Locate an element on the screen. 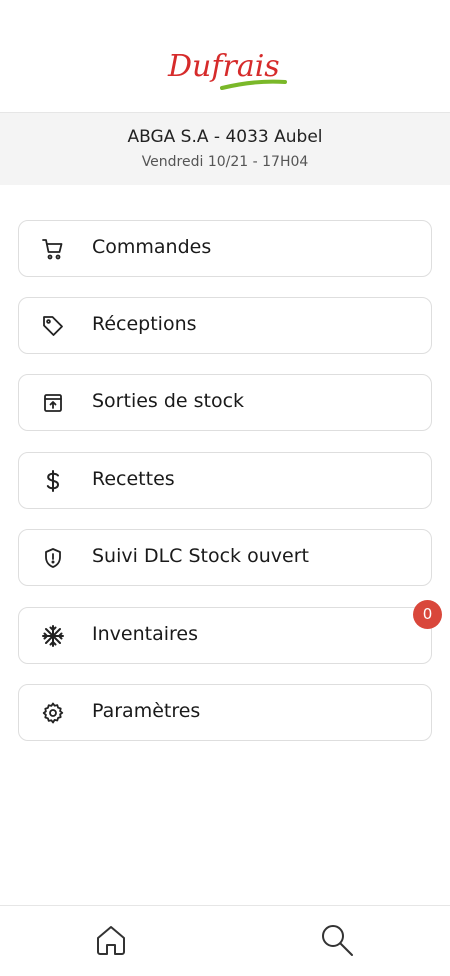  company-name: ABGA S.A - 4033 Aubel is located at coordinates (225, 137).